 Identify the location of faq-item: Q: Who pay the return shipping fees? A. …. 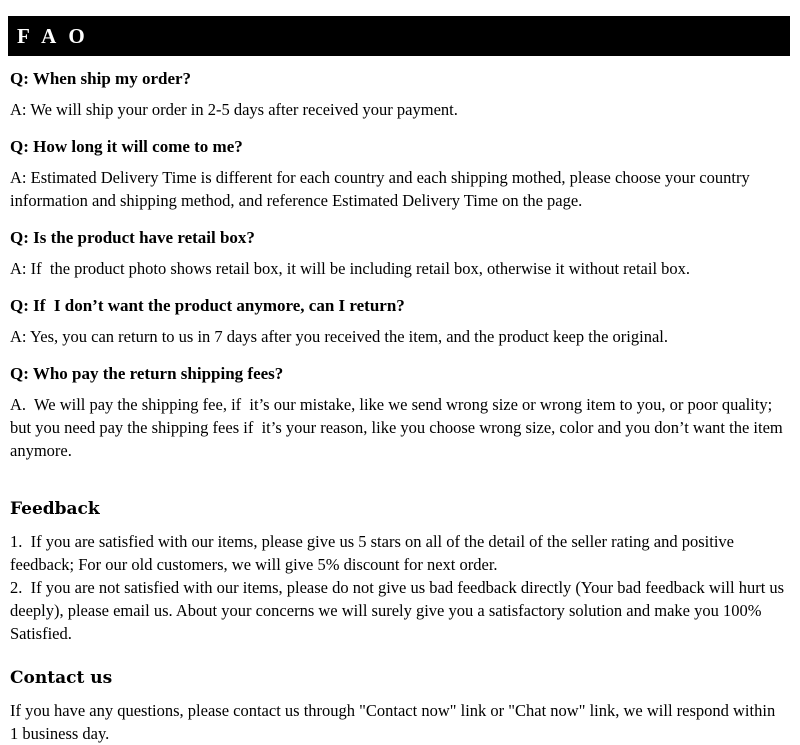
(398, 412).